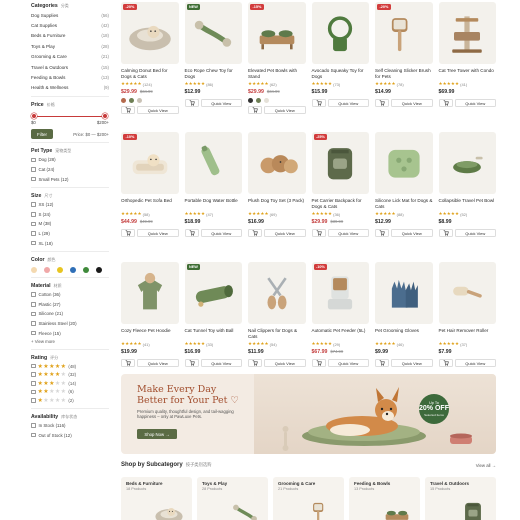 The image size is (520, 520). I want to click on product-name: Pet Carrier Backpack for Dogs & Cats, so click(341, 204).